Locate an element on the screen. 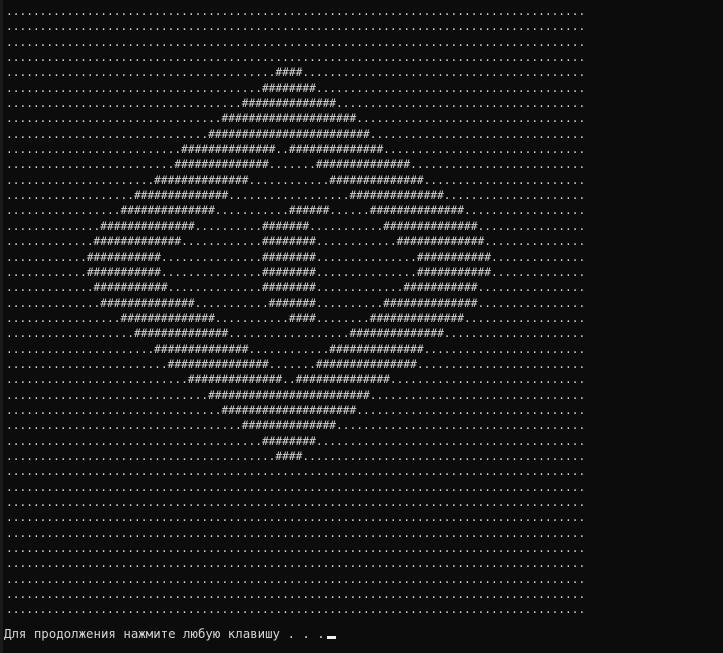 The height and width of the screenshot is (653, 723). window-left-border is located at coordinates (1, 326).